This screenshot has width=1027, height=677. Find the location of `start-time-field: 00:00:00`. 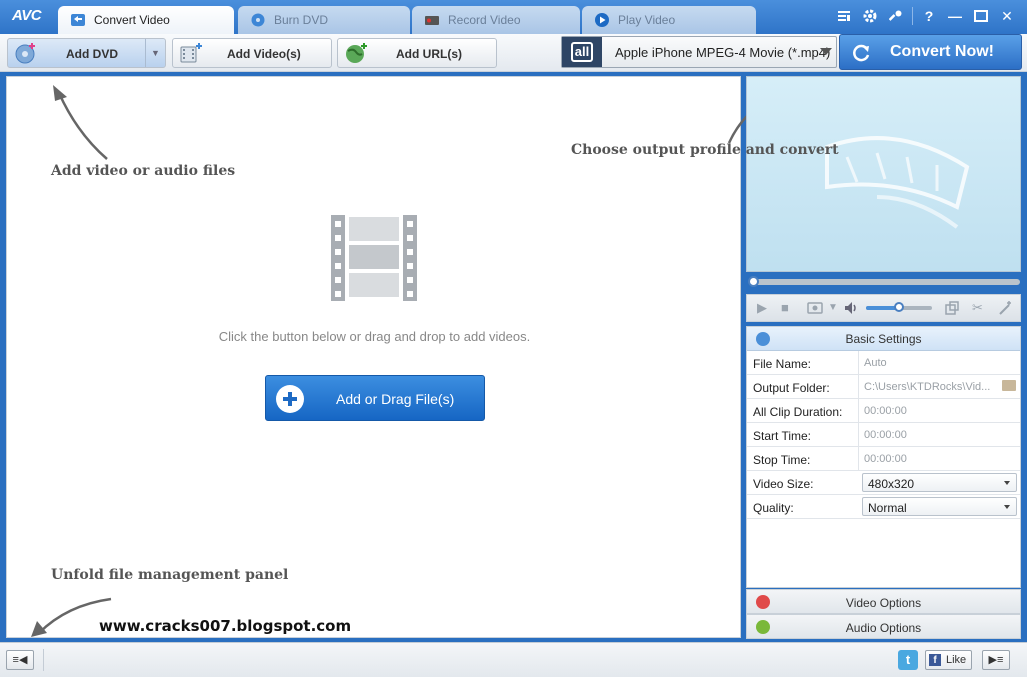

start-time-field: 00:00:00 is located at coordinates (939, 434).